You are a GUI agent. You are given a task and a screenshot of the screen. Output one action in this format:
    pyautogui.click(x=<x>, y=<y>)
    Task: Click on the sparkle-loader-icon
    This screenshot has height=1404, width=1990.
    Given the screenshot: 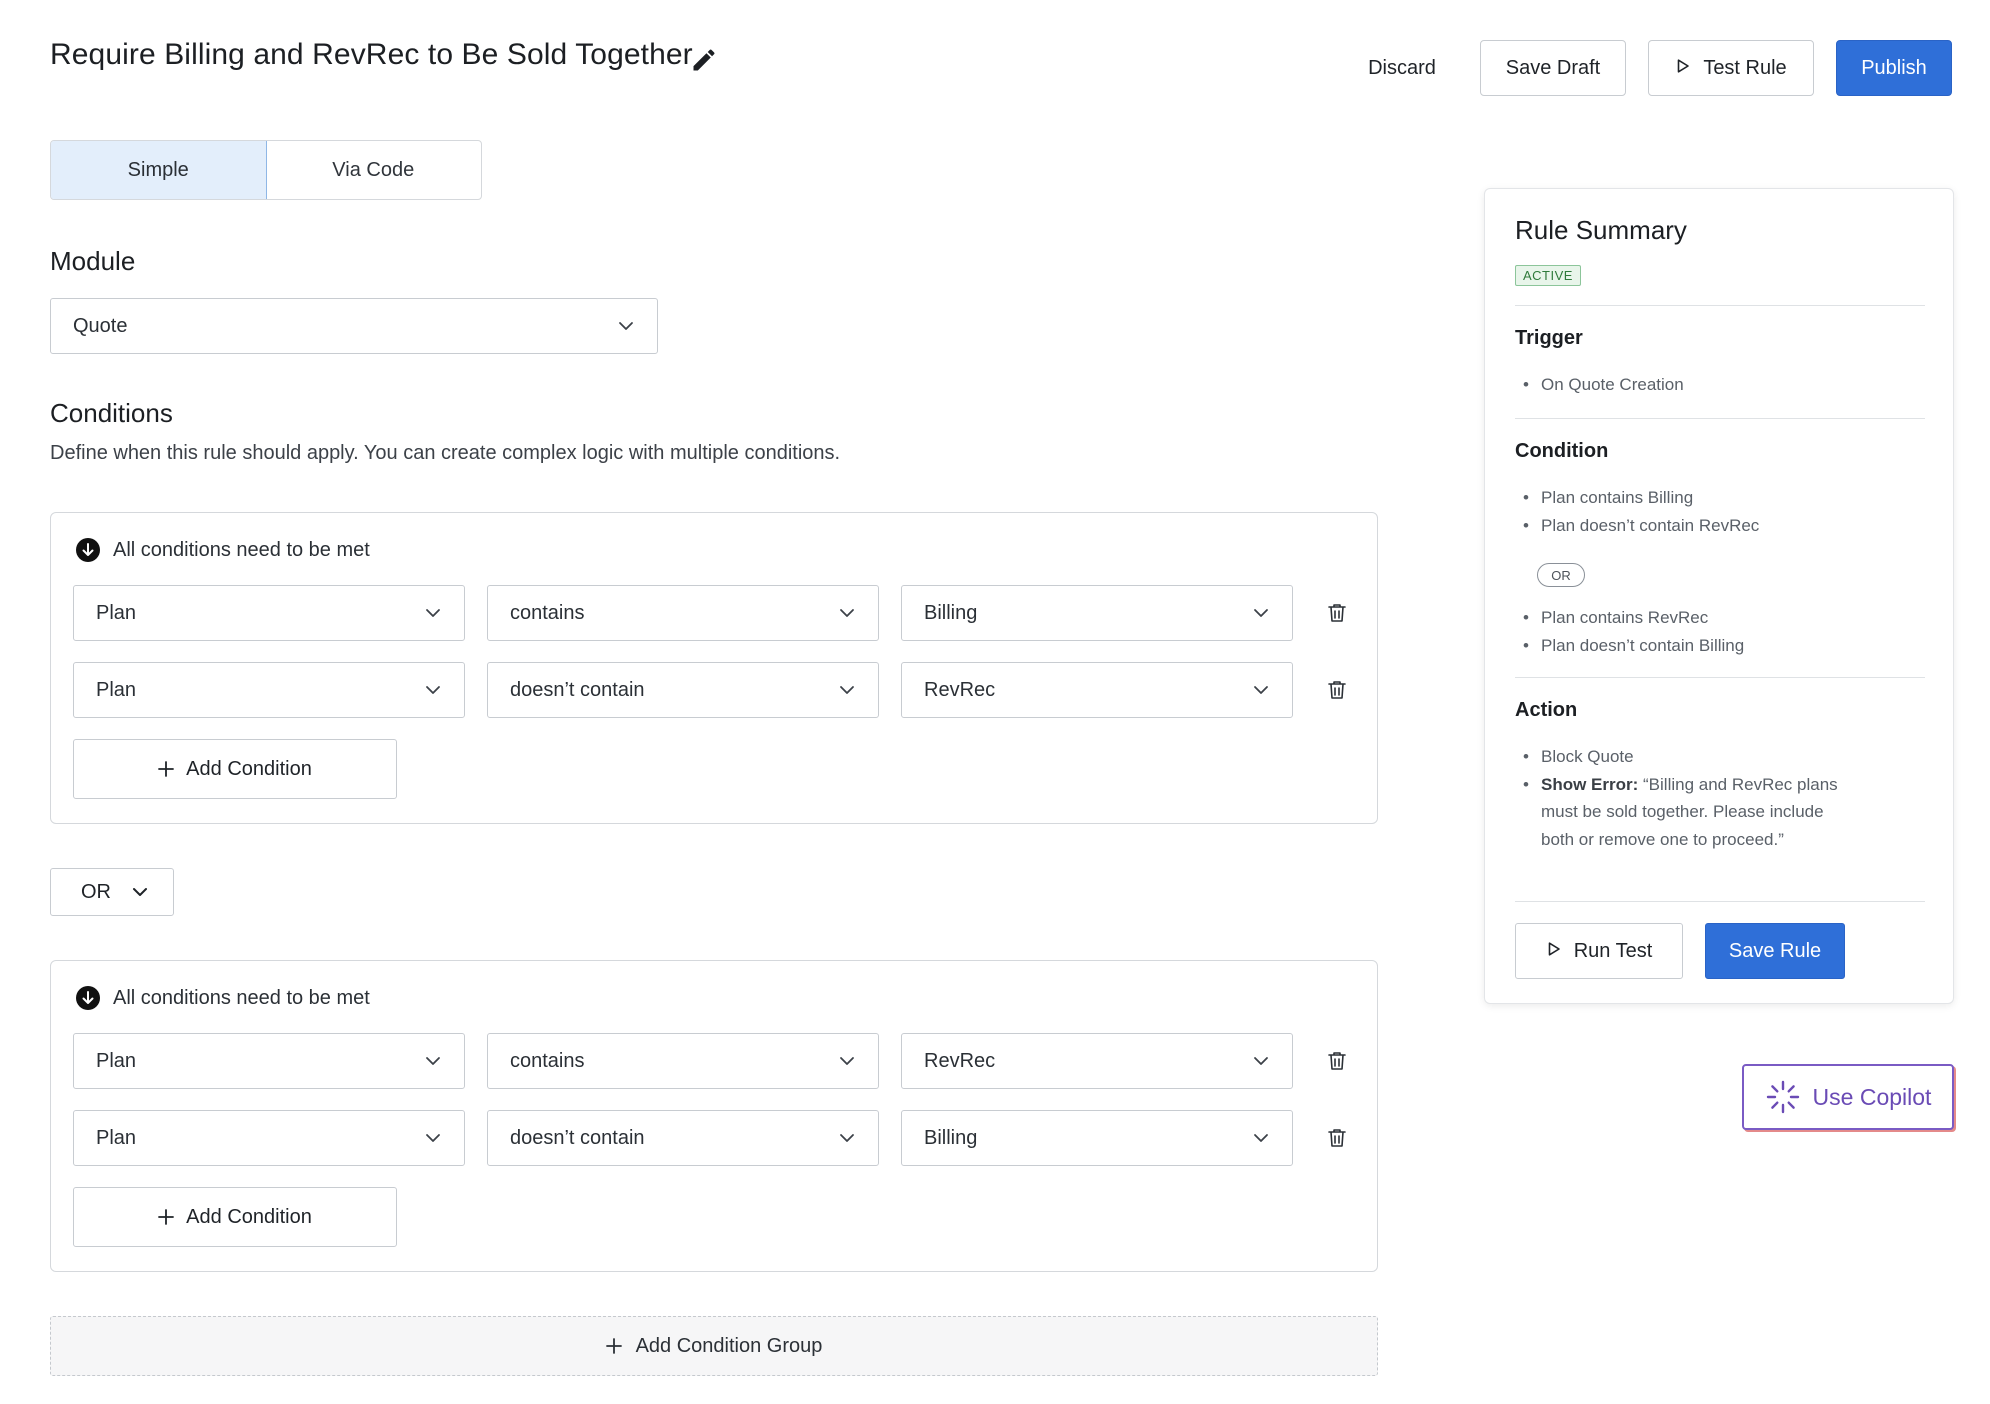 What is the action you would take?
    pyautogui.click(x=1782, y=1097)
    